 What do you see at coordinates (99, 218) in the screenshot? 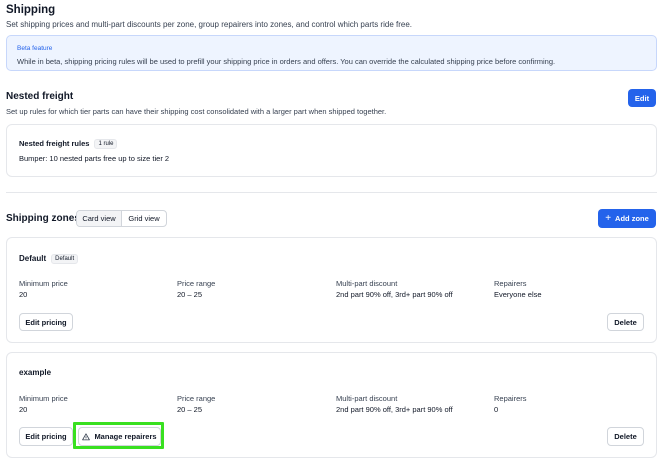
I see `card-view-tab: Card view` at bounding box center [99, 218].